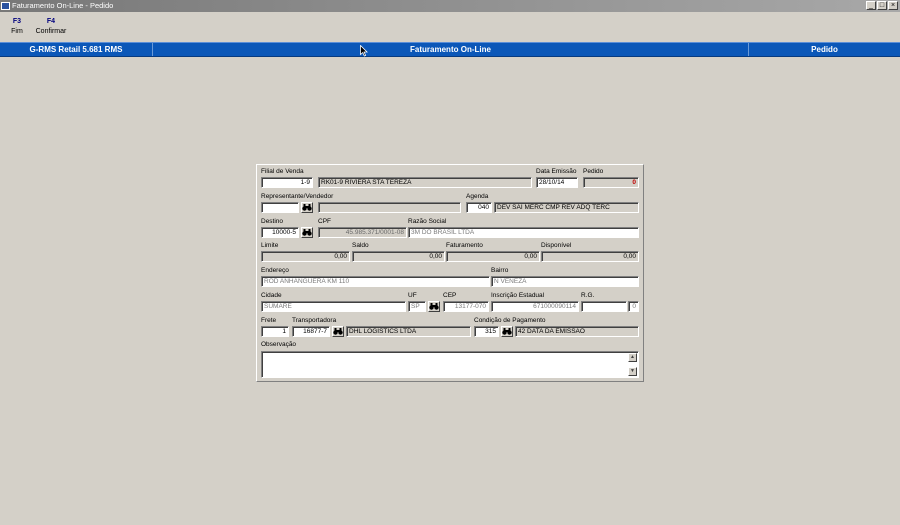 The image size is (900, 525). Describe the element at coordinates (557, 182) in the screenshot. I see `data-emissao-field: 28/10/14` at that location.